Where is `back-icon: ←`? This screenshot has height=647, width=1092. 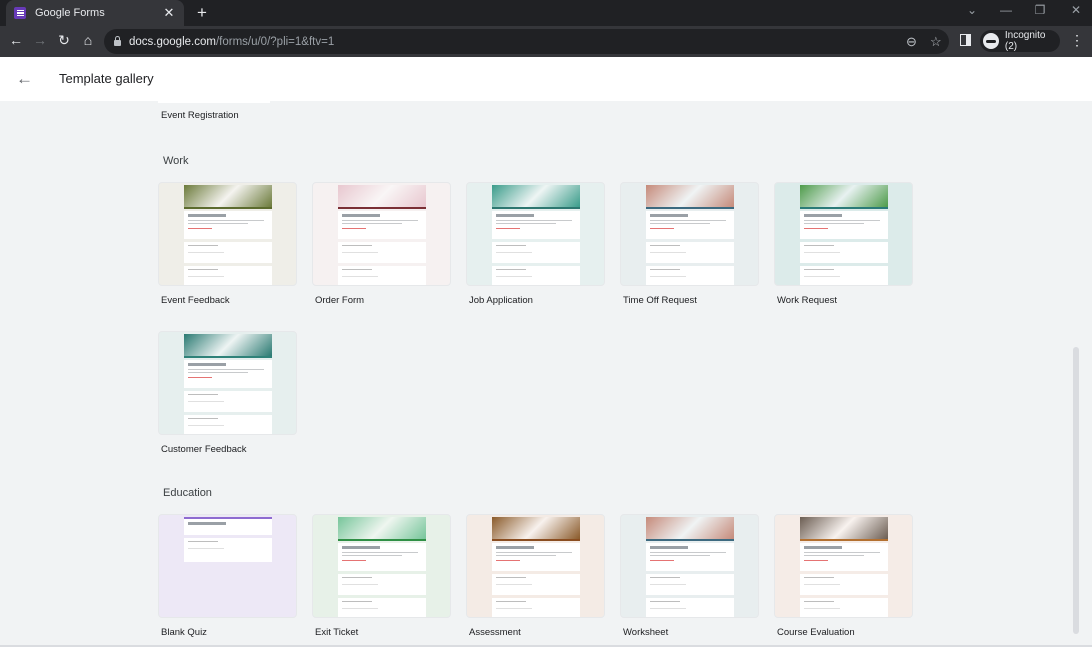
back-icon: ← is located at coordinates (16, 40).